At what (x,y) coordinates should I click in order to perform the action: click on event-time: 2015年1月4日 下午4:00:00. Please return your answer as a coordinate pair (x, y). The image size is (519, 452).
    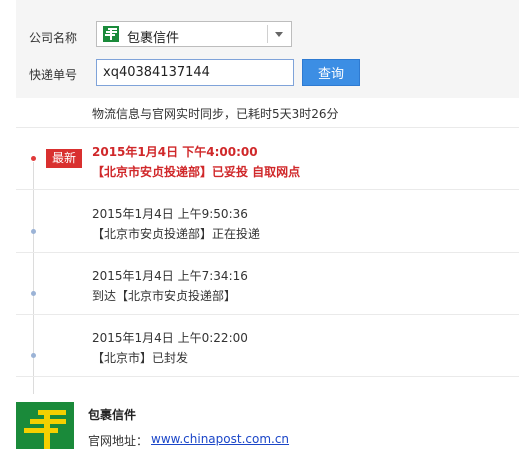
    Looking at the image, I should click on (175, 152).